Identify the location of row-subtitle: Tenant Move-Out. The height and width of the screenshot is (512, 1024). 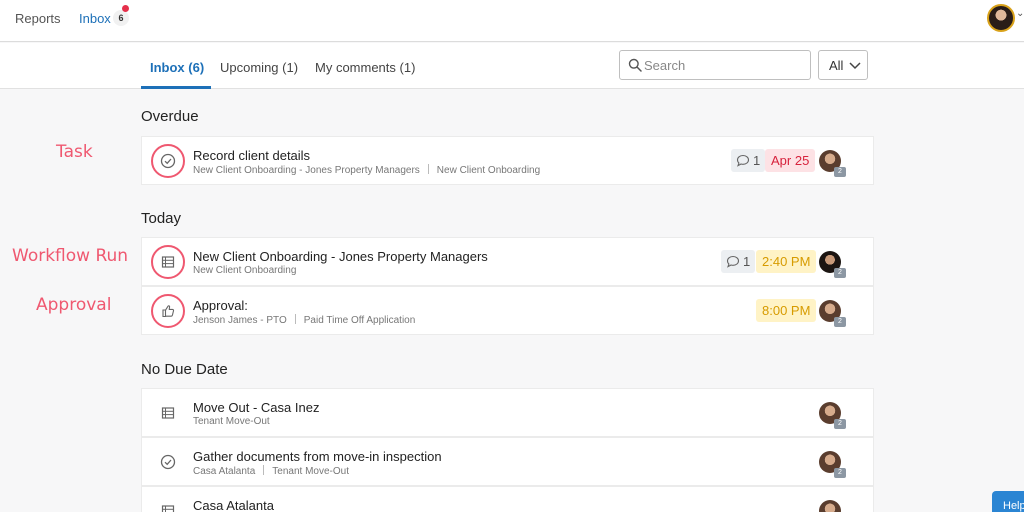
(231, 421).